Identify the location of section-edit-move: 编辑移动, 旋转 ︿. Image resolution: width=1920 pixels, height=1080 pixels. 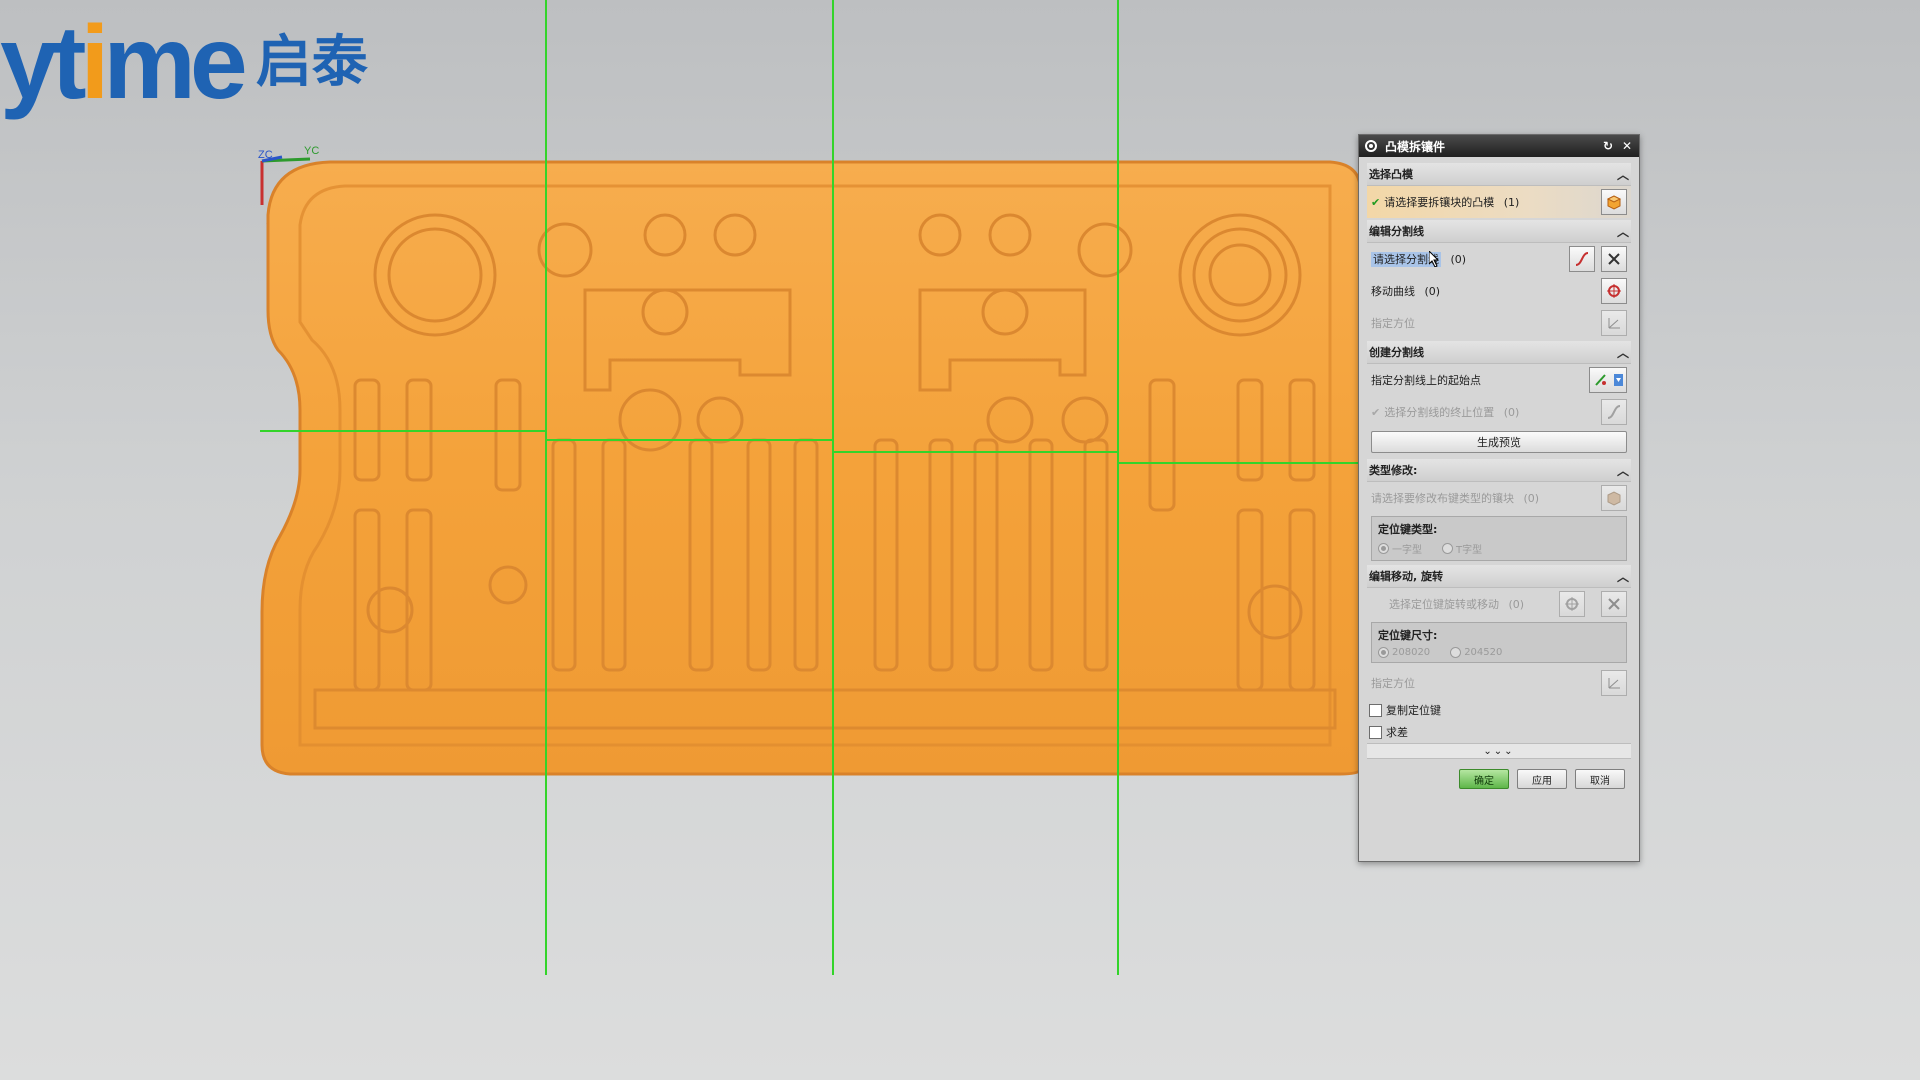
(1499, 576).